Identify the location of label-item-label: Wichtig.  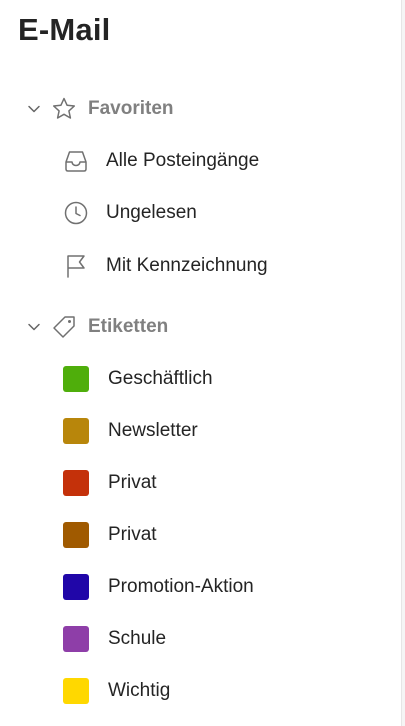
(139, 690).